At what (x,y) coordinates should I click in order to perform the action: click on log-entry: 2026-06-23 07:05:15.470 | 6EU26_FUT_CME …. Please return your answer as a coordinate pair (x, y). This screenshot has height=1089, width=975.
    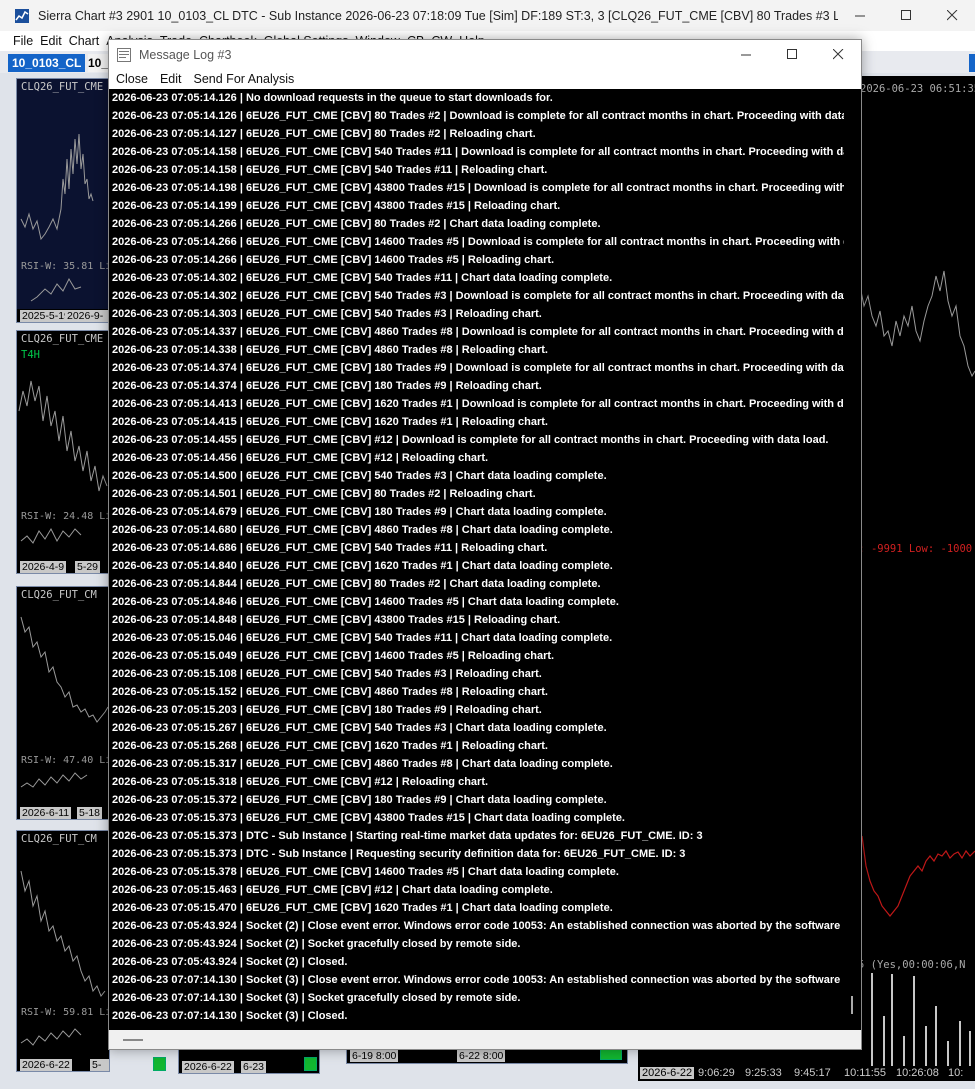
    Looking at the image, I should click on (362, 908).